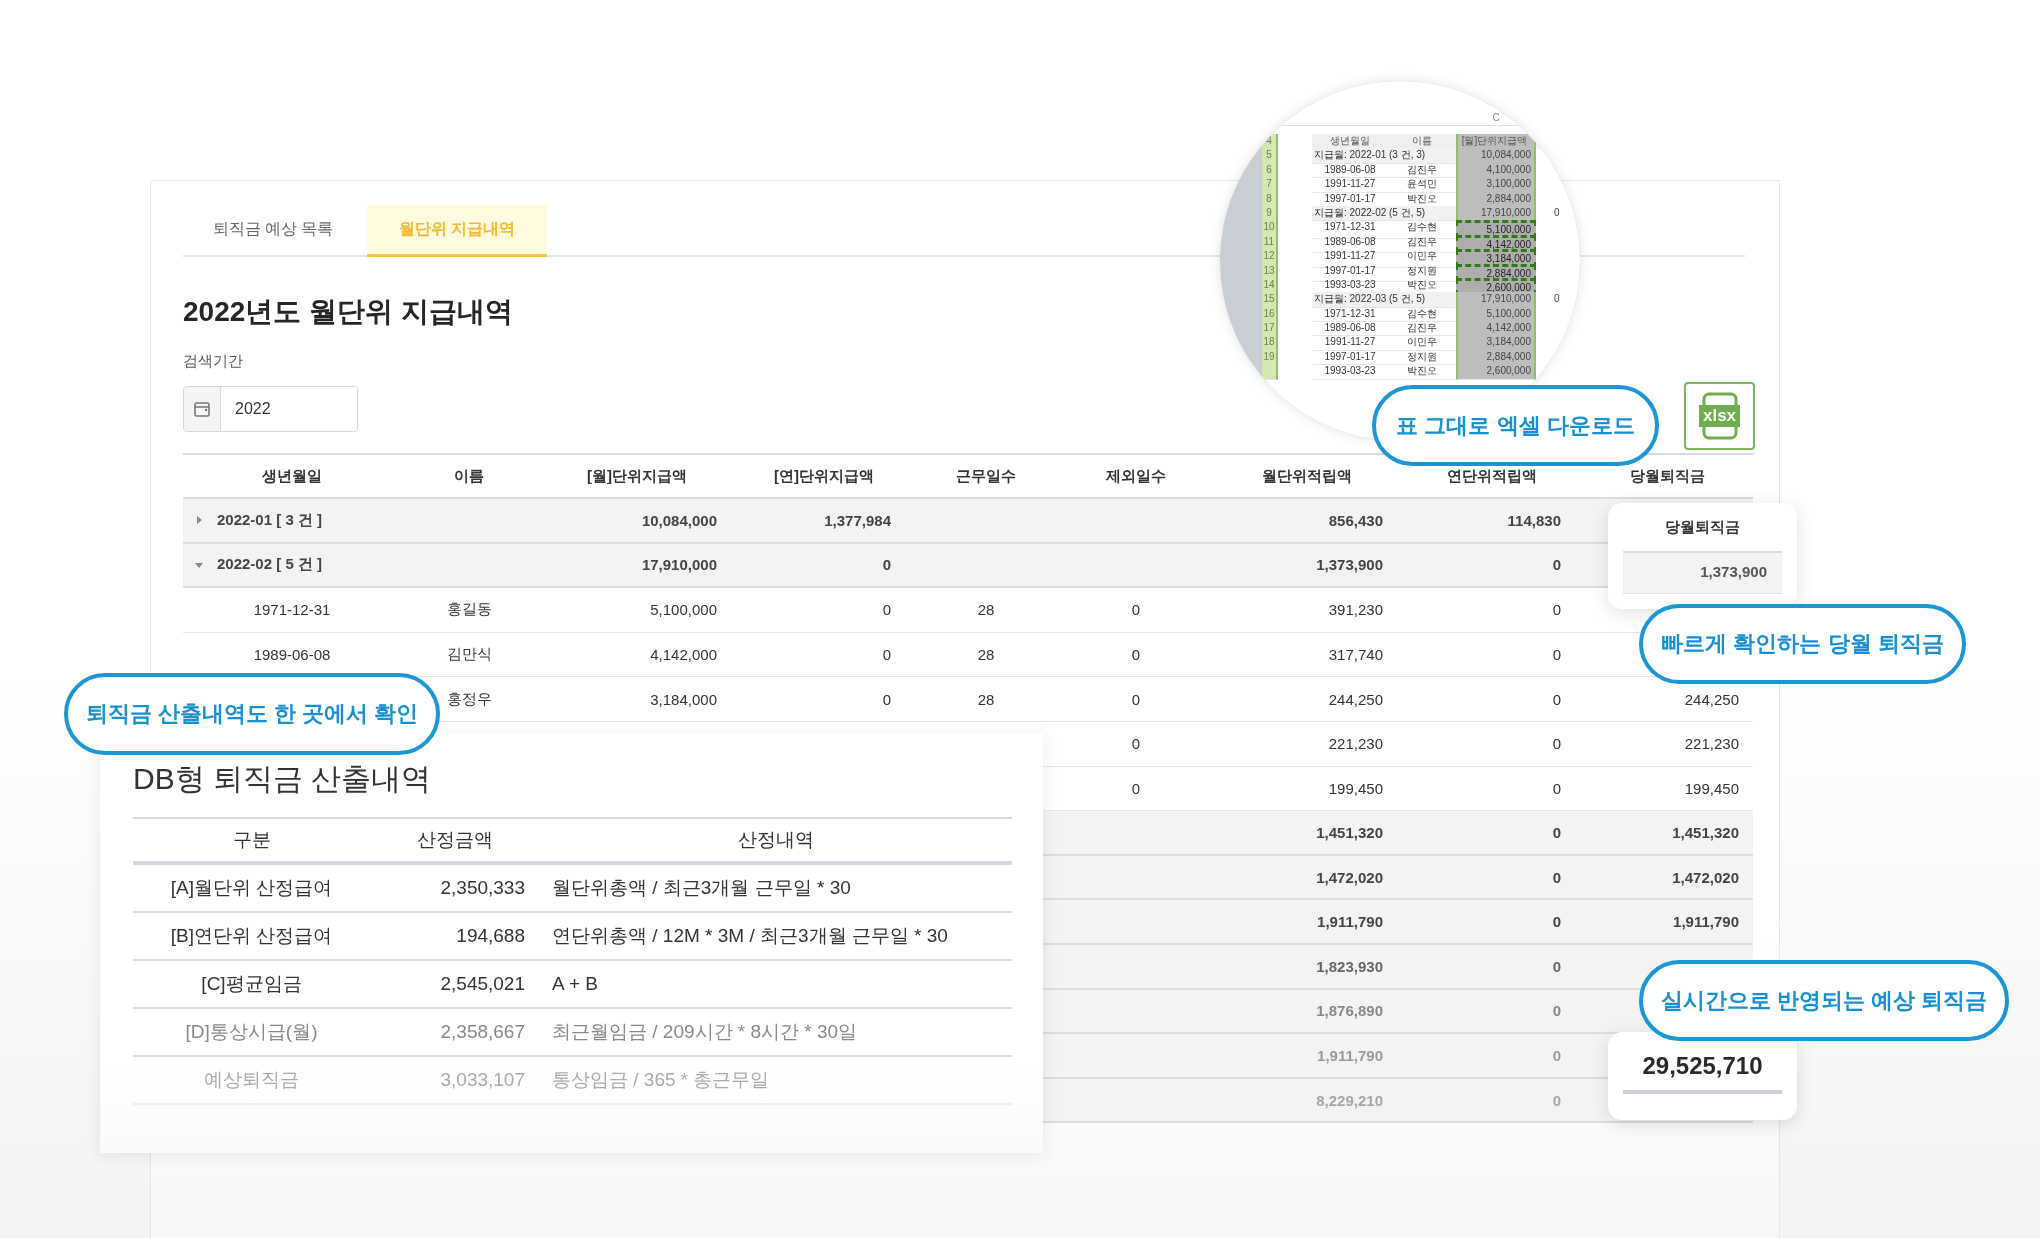  What do you see at coordinates (1355, 655) in the screenshot?
I see `table-cell-text: 317,740` at bounding box center [1355, 655].